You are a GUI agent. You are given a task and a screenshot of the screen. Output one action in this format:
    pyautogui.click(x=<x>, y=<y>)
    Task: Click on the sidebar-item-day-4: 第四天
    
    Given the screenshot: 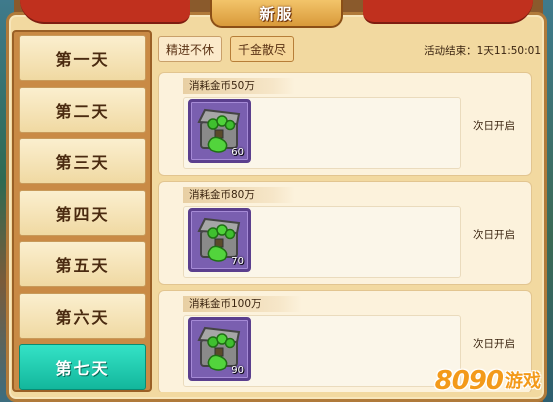 What is the action you would take?
    pyautogui.click(x=82, y=212)
    